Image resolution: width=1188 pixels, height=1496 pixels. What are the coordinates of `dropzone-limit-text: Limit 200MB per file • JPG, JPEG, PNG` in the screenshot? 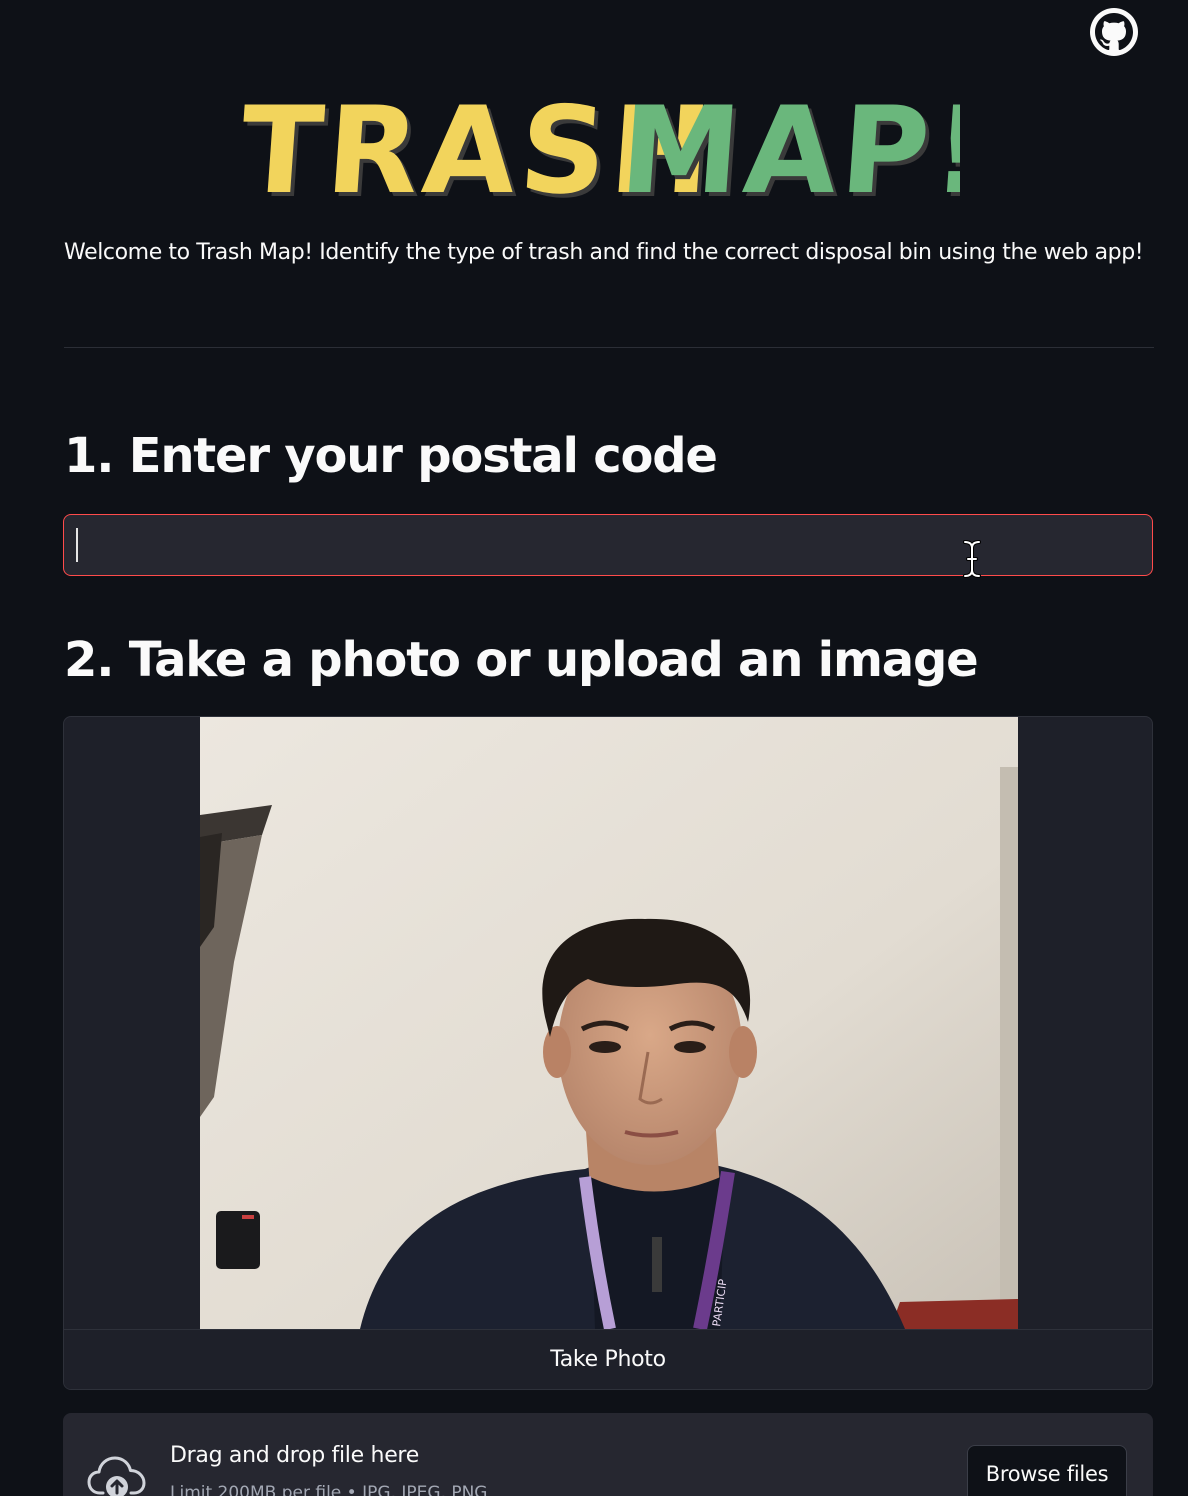 It's located at (329, 1489).